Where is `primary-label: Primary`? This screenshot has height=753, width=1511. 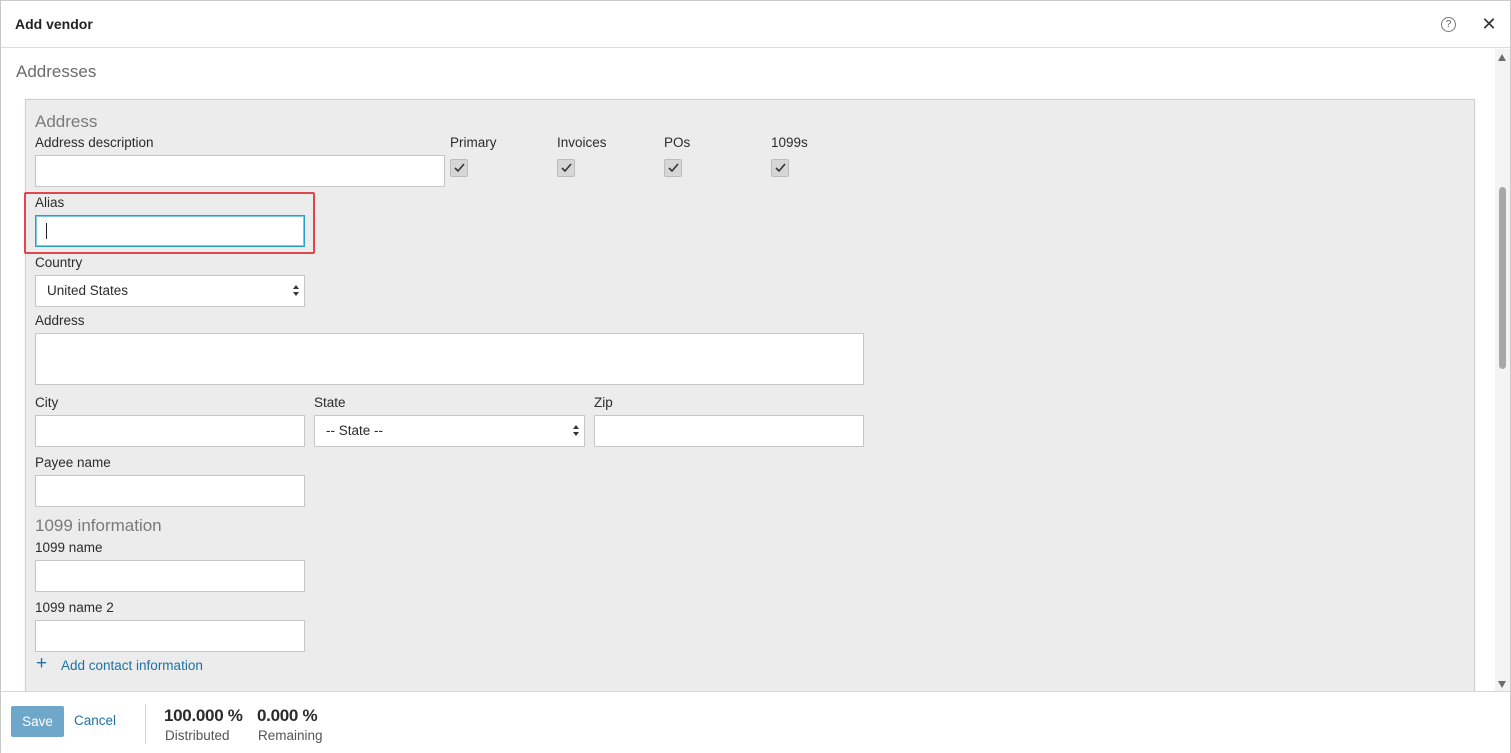 primary-label: Primary is located at coordinates (473, 142).